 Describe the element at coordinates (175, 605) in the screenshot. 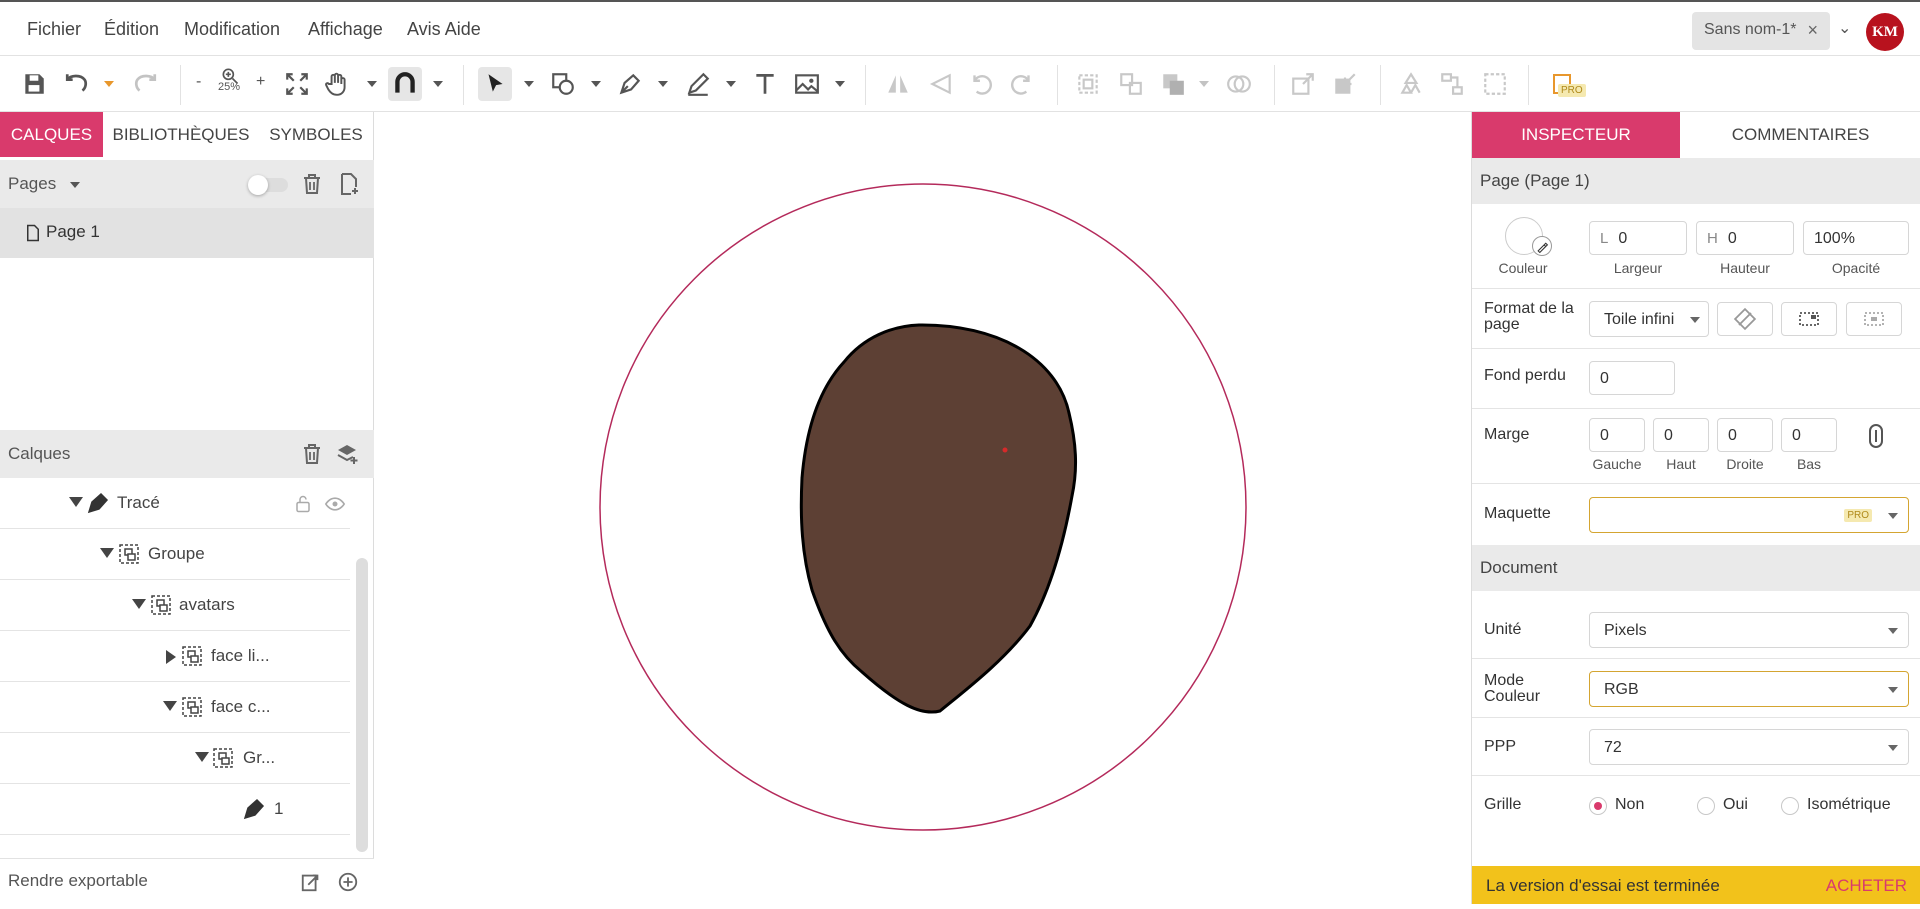

I see `layer-row: avatars` at that location.